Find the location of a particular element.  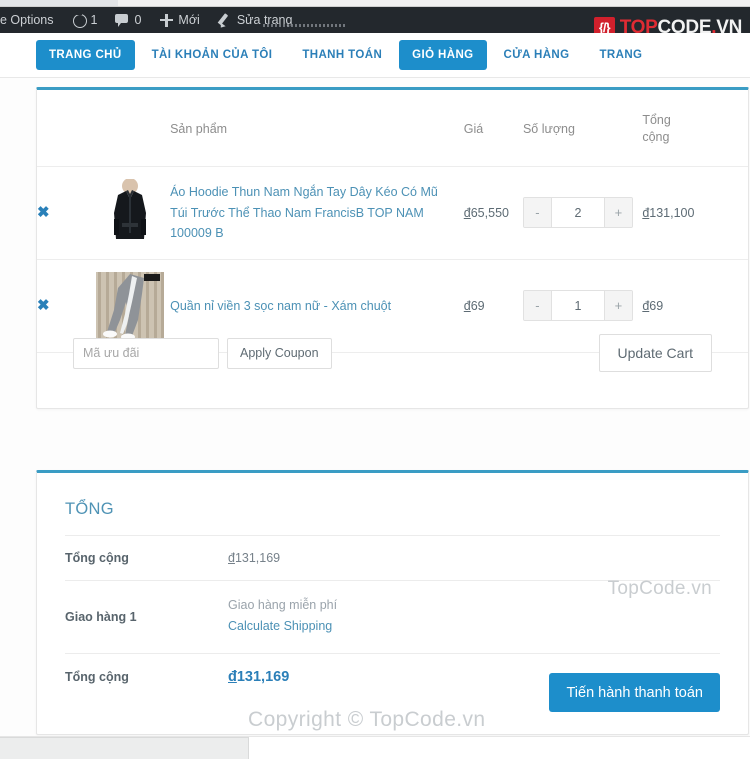

totals-shipping-value: Giao hàng miễn phí Calculate Shipping is located at coordinates (474, 617).